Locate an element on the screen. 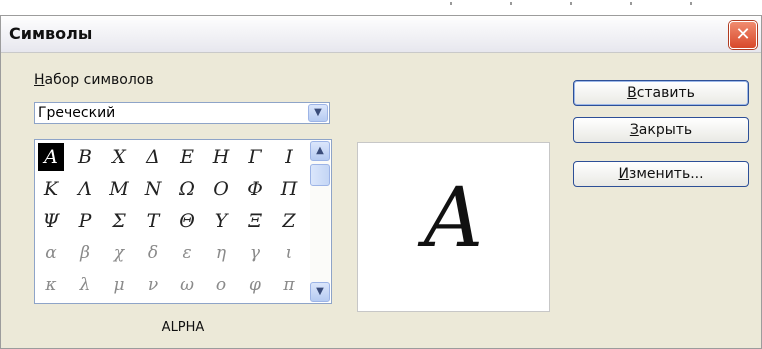 This screenshot has width=762, height=349. symbol-preview: A is located at coordinates (453, 227).